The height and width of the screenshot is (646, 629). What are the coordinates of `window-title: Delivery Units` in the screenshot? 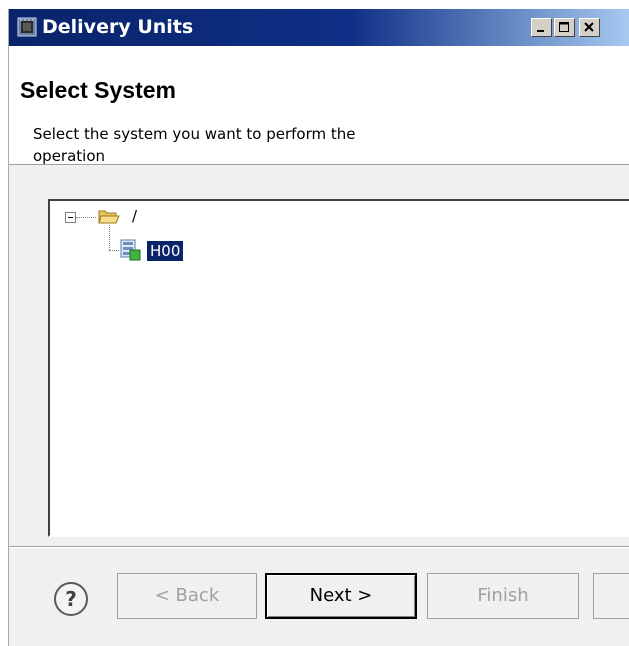 It's located at (118, 27).